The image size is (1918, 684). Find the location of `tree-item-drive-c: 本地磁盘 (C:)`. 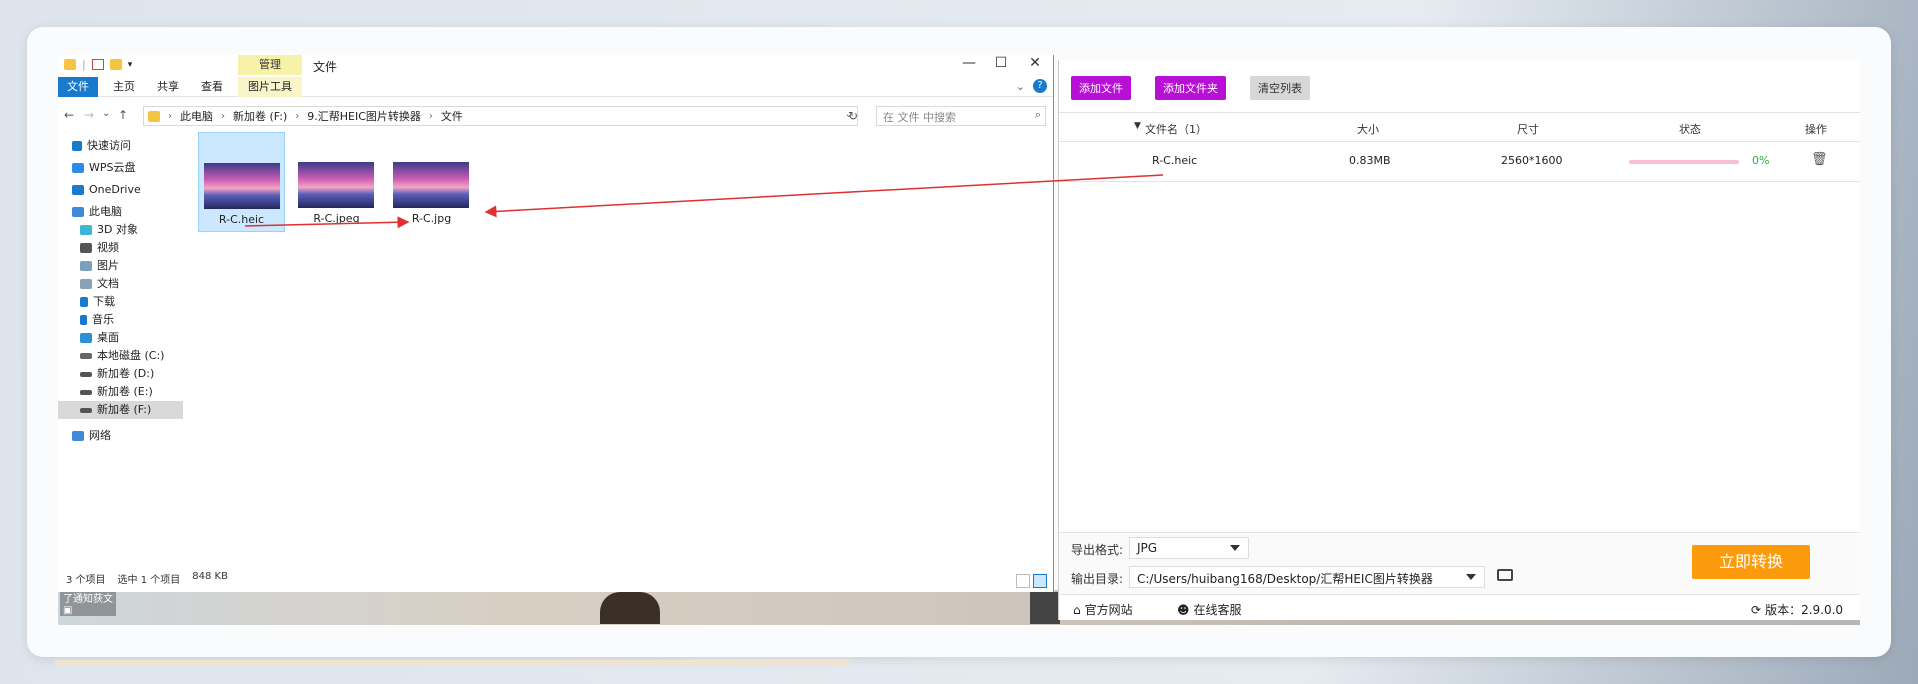

tree-item-drive-c: 本地磁盘 (C:) is located at coordinates (120, 356).